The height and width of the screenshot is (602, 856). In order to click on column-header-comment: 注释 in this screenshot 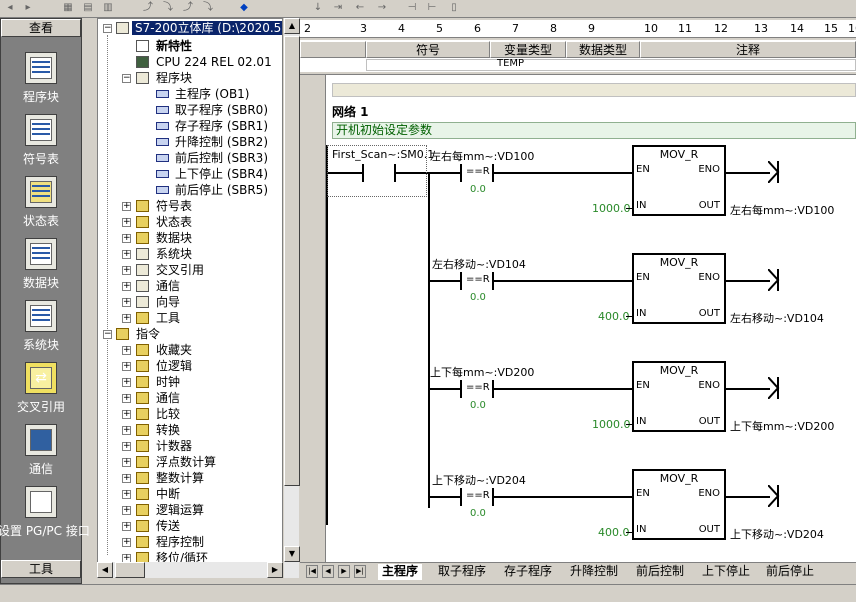, I will do `click(748, 49)`.